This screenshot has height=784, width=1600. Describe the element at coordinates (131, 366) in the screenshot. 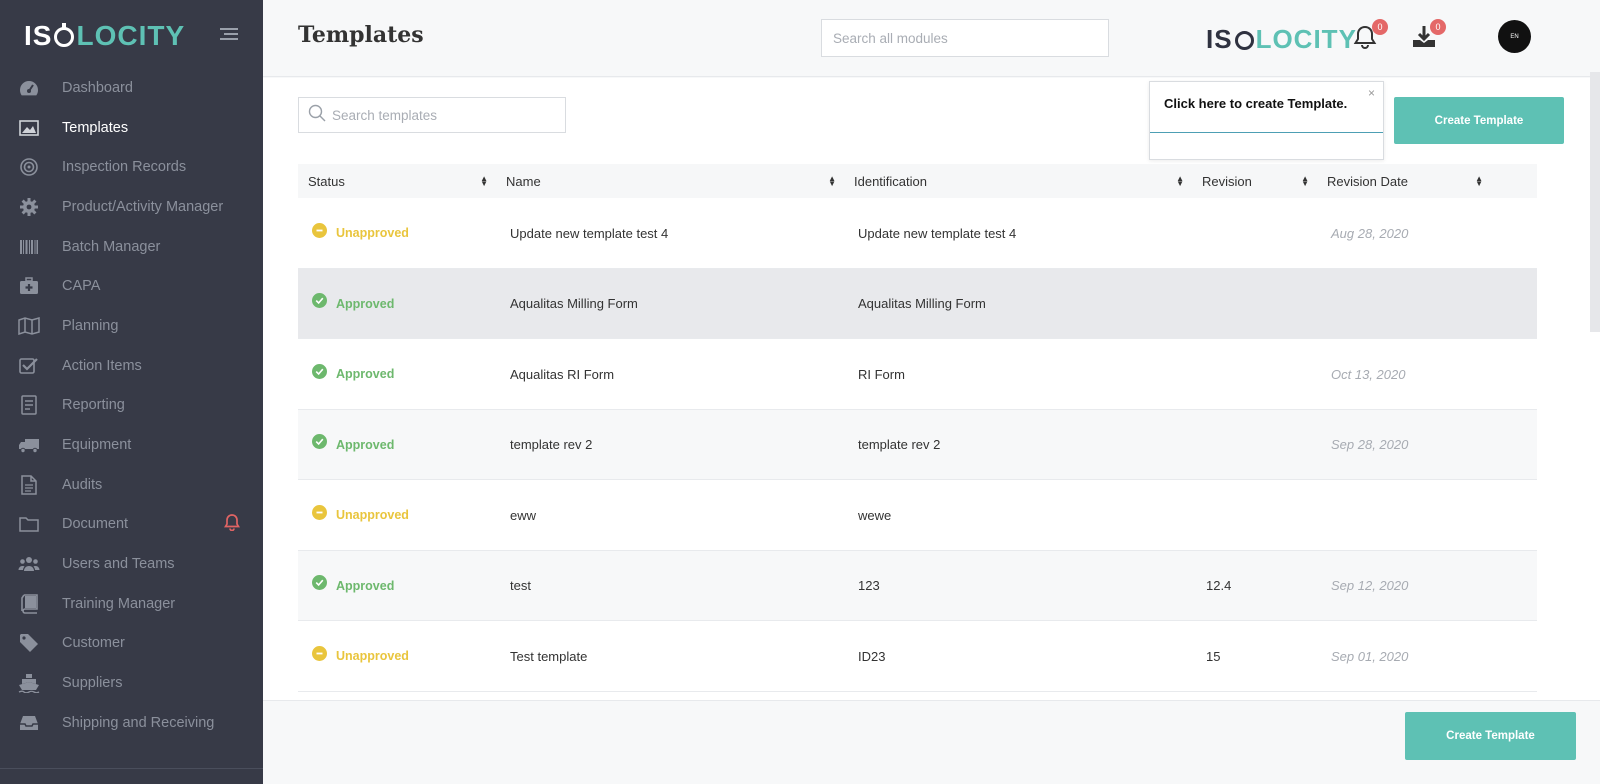

I see `sidebar-item-action-items: Action Items` at that location.